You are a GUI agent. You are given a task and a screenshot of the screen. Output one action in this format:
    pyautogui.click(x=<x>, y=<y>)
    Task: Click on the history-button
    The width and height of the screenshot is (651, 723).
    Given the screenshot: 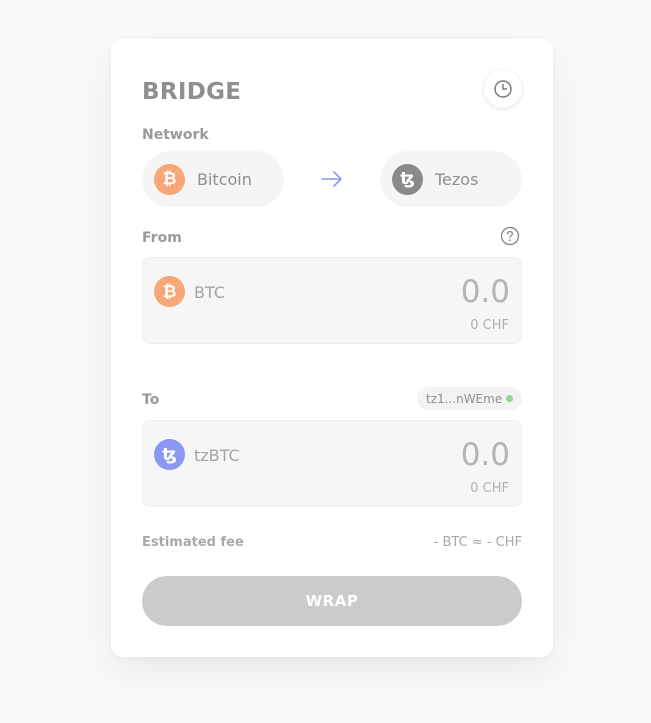 What is the action you would take?
    pyautogui.click(x=503, y=89)
    